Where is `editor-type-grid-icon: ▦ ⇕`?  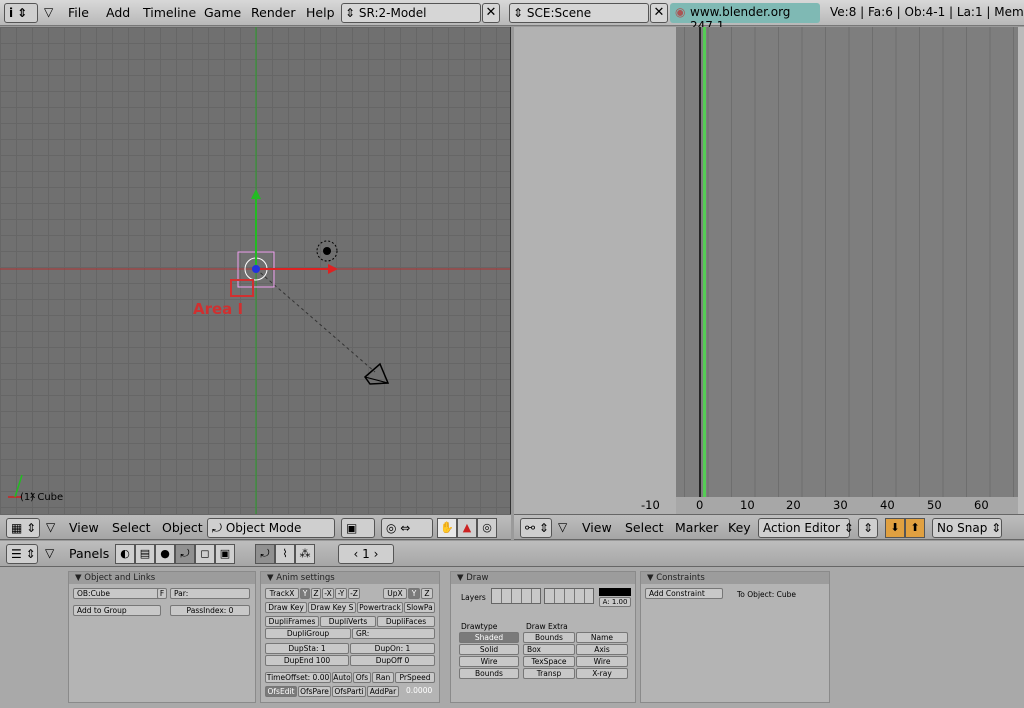
editor-type-grid-icon: ▦ ⇕ is located at coordinates (23, 528).